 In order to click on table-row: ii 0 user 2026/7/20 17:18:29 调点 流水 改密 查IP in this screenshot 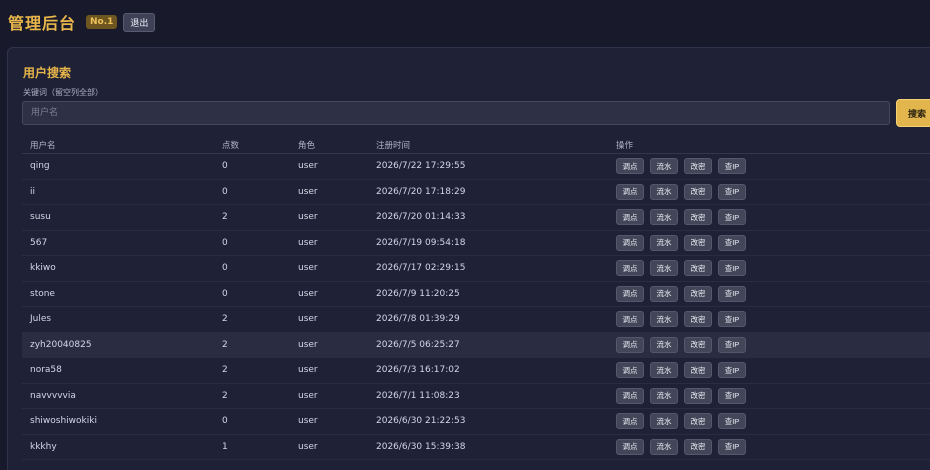, I will do `click(476, 192)`.